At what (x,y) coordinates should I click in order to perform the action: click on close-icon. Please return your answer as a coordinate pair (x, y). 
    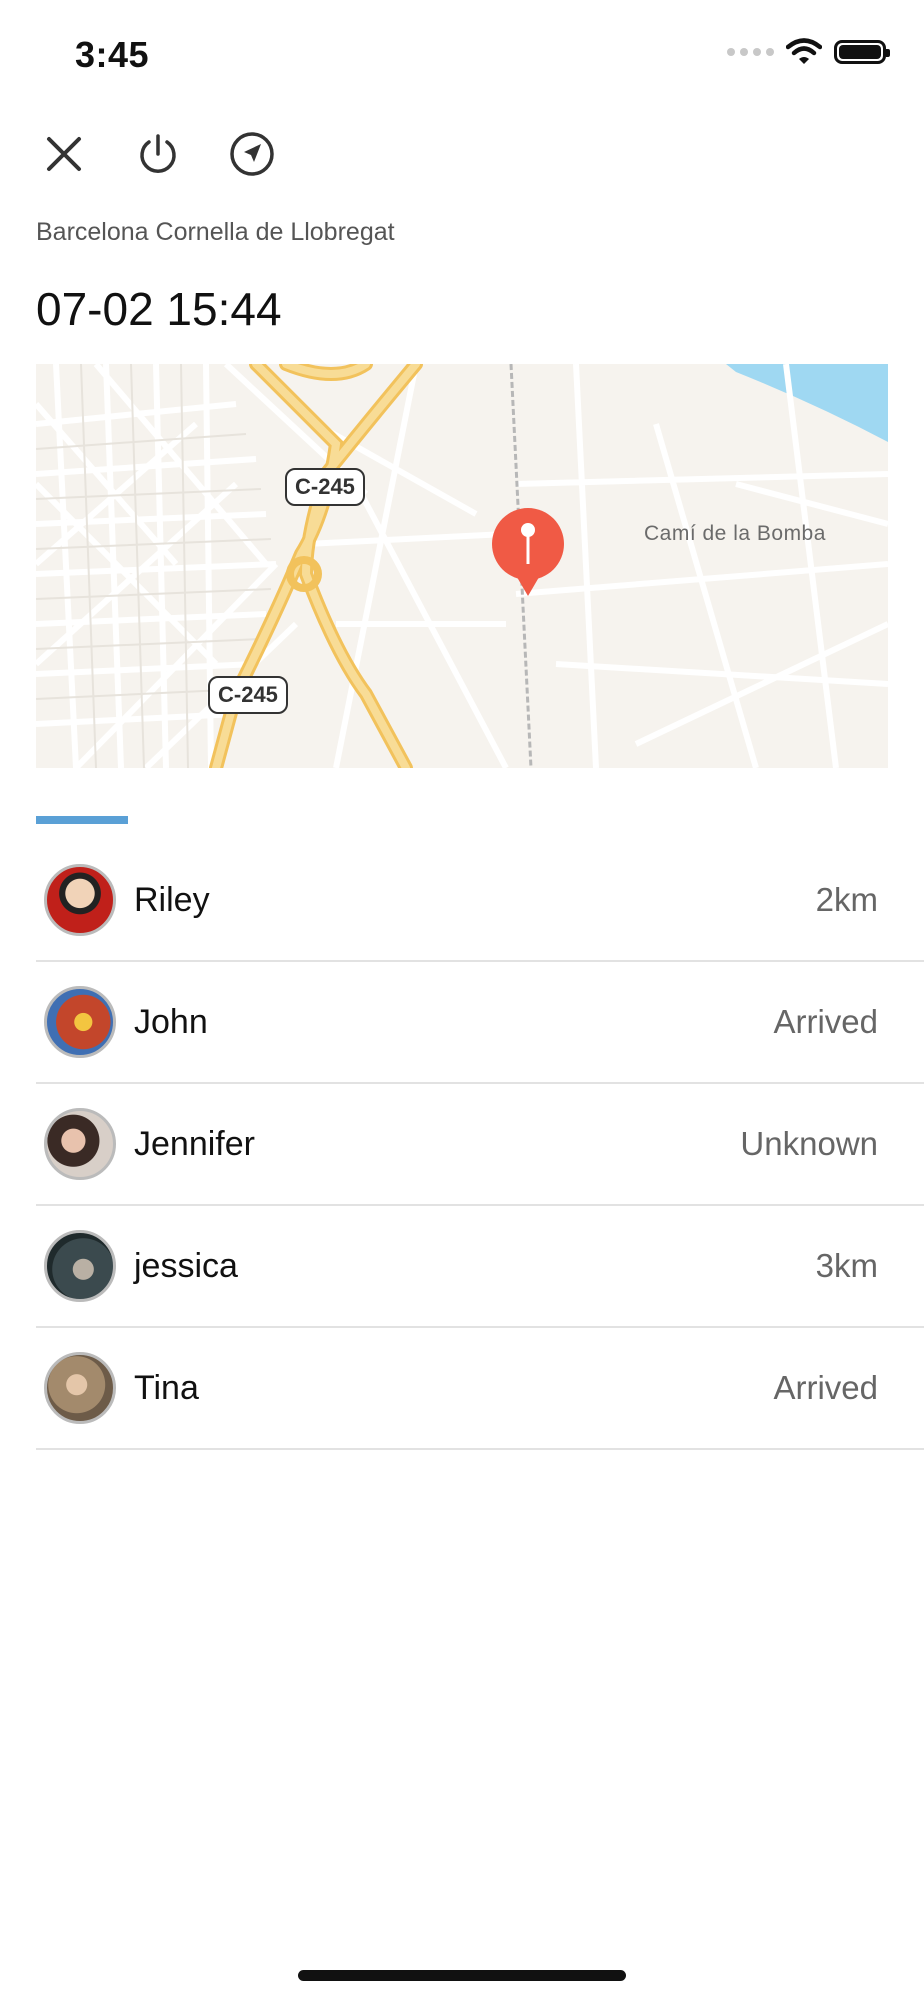
    Looking at the image, I should click on (64, 154).